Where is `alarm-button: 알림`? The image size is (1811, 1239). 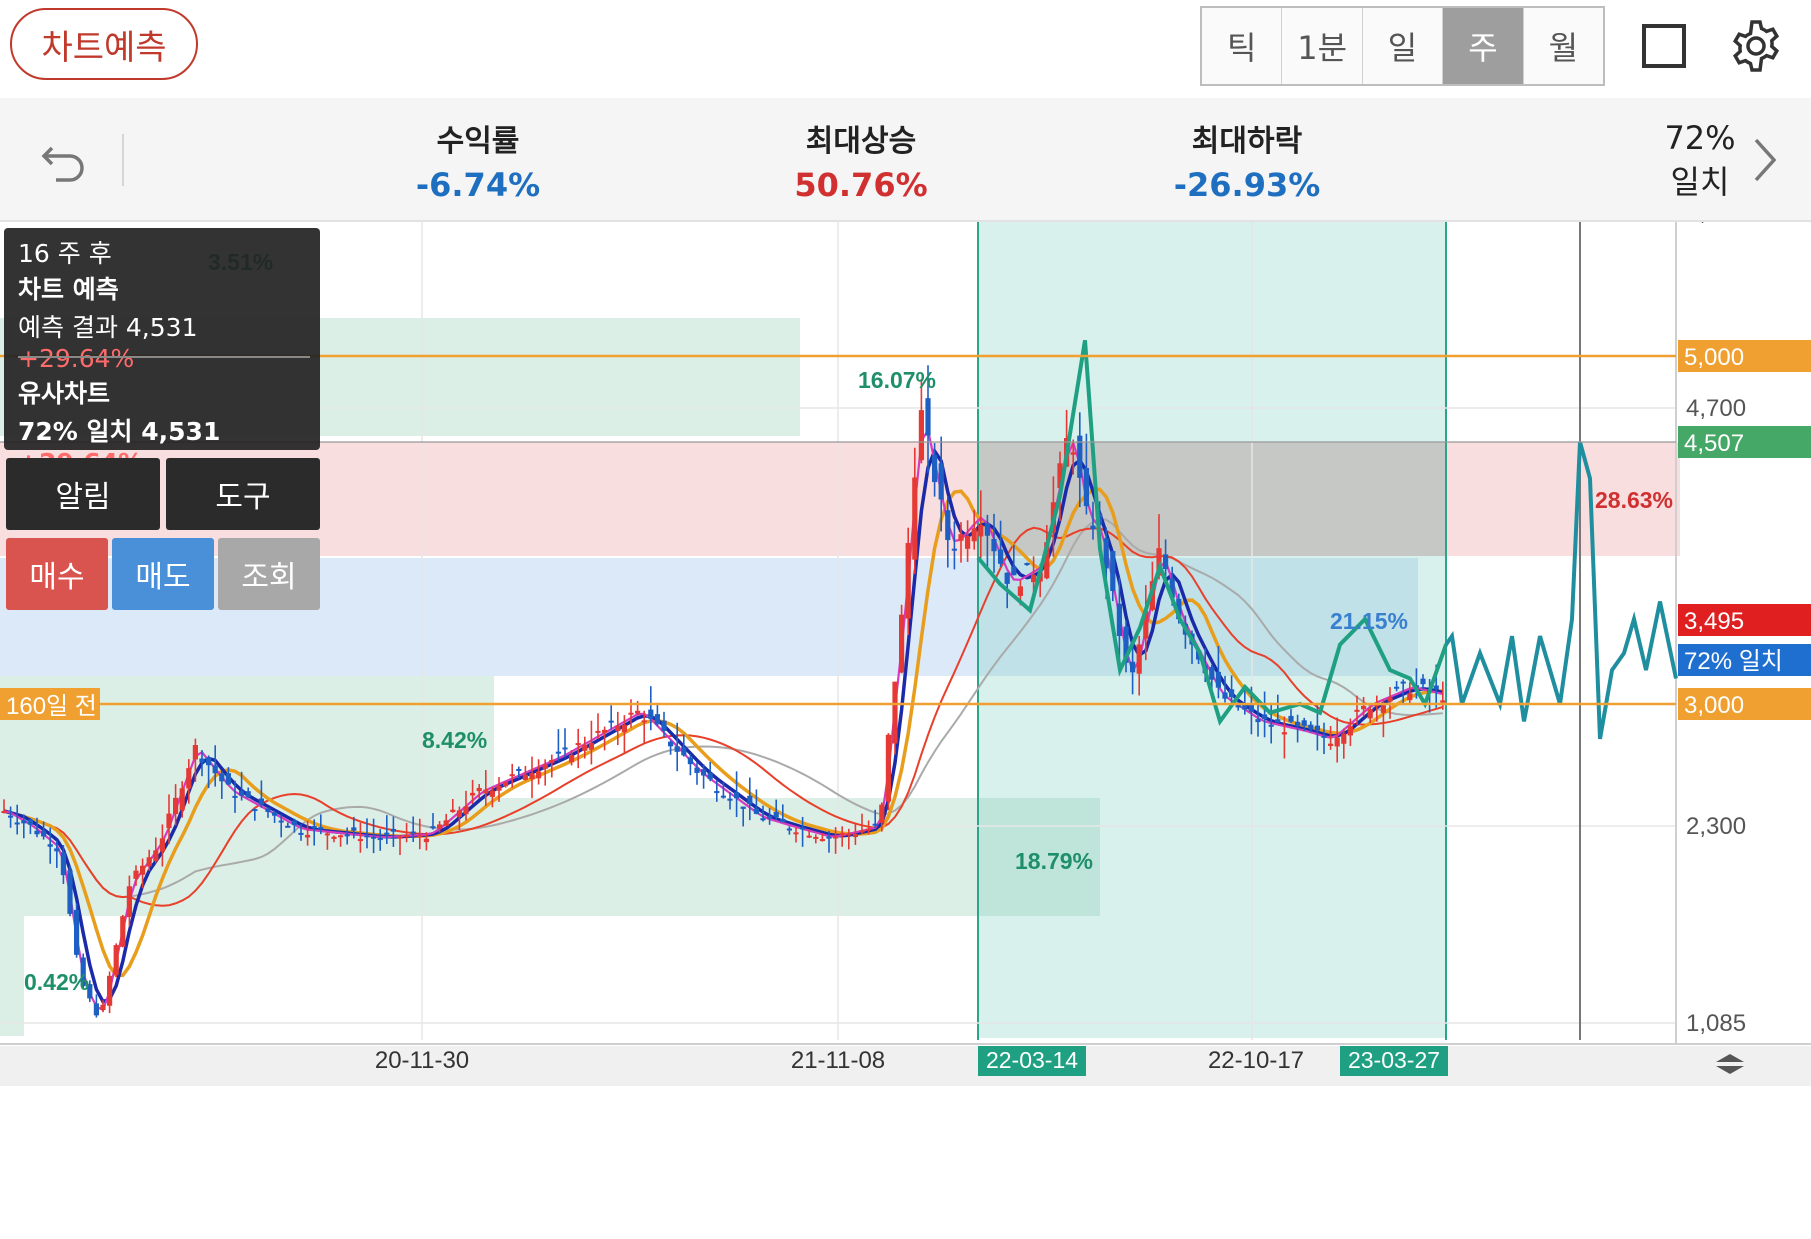 alarm-button: 알림 is located at coordinates (83, 494).